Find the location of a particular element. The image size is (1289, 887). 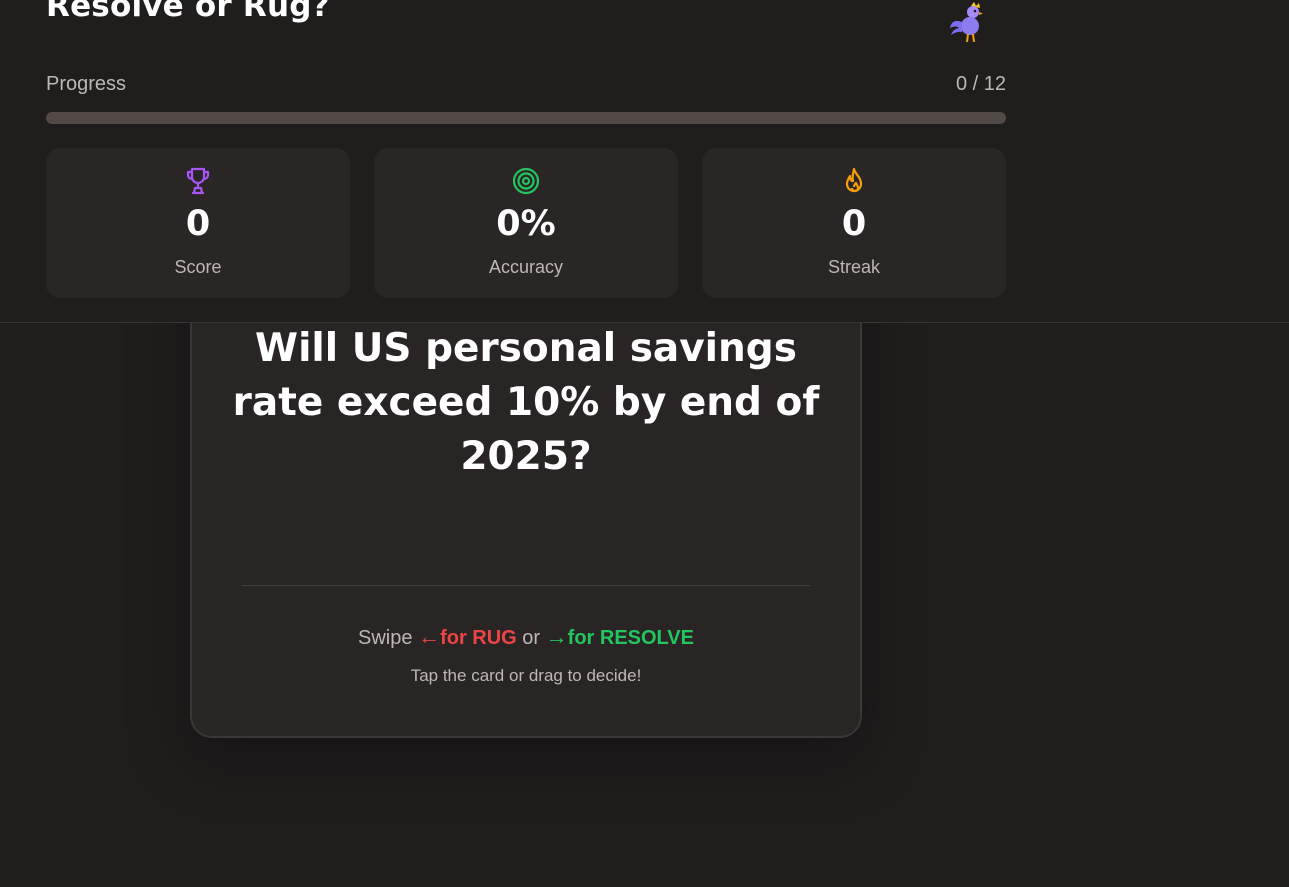

target-icon is located at coordinates (526, 181).